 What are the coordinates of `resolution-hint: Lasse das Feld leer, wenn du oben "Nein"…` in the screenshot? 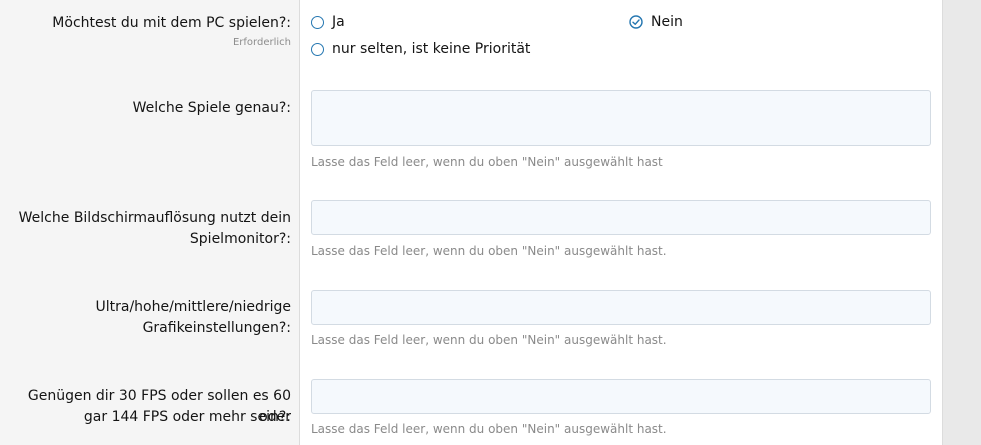 It's located at (489, 251).